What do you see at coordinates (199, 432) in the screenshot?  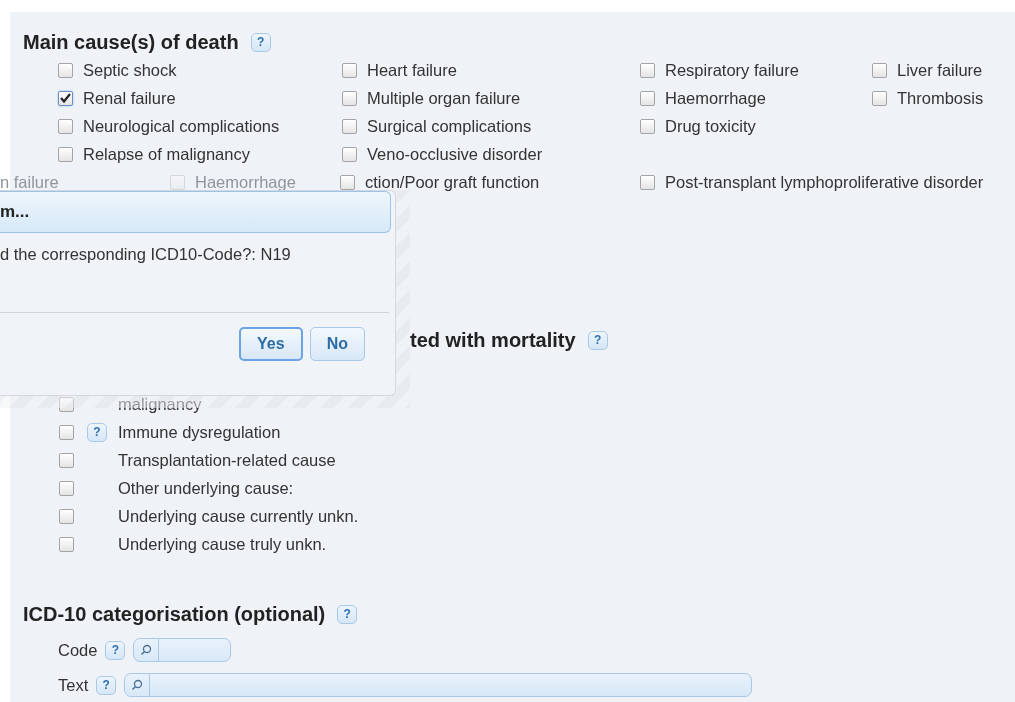 I see `option-label: Immune dysregulation` at bounding box center [199, 432].